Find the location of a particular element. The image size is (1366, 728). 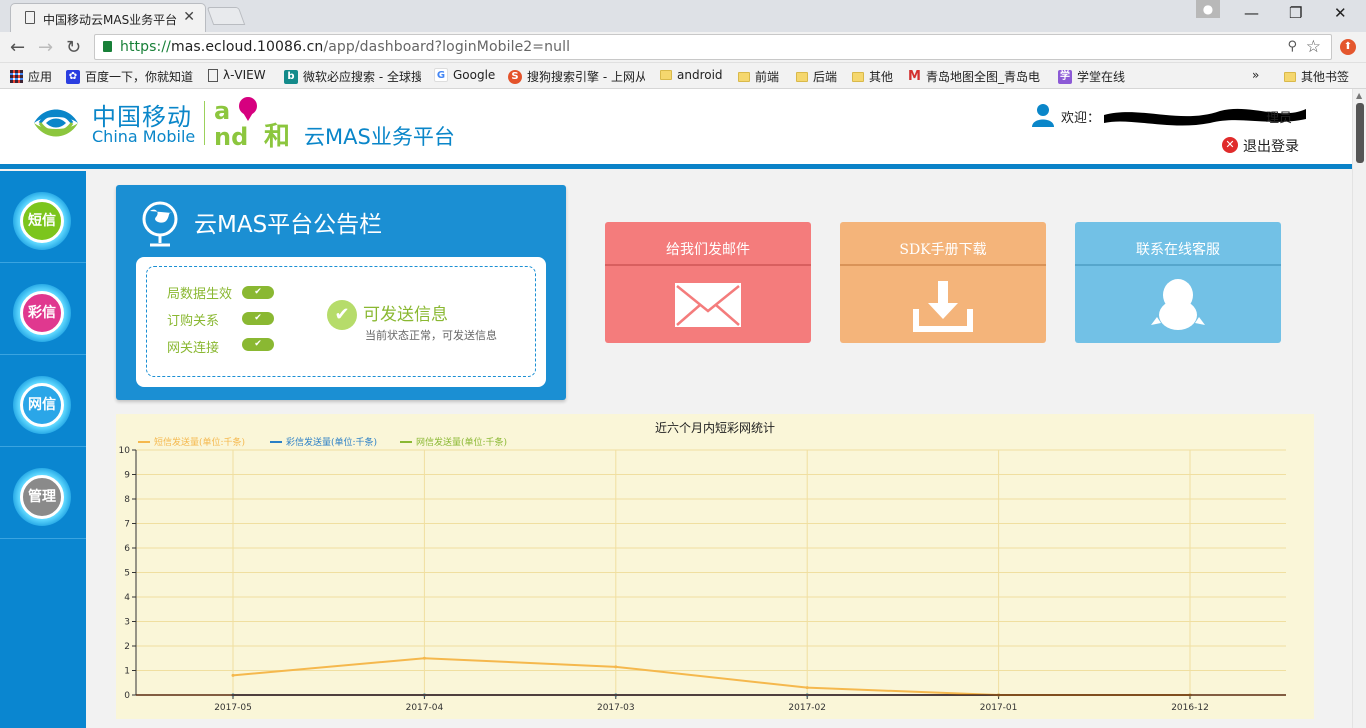

bing-icon: b is located at coordinates (291, 76).